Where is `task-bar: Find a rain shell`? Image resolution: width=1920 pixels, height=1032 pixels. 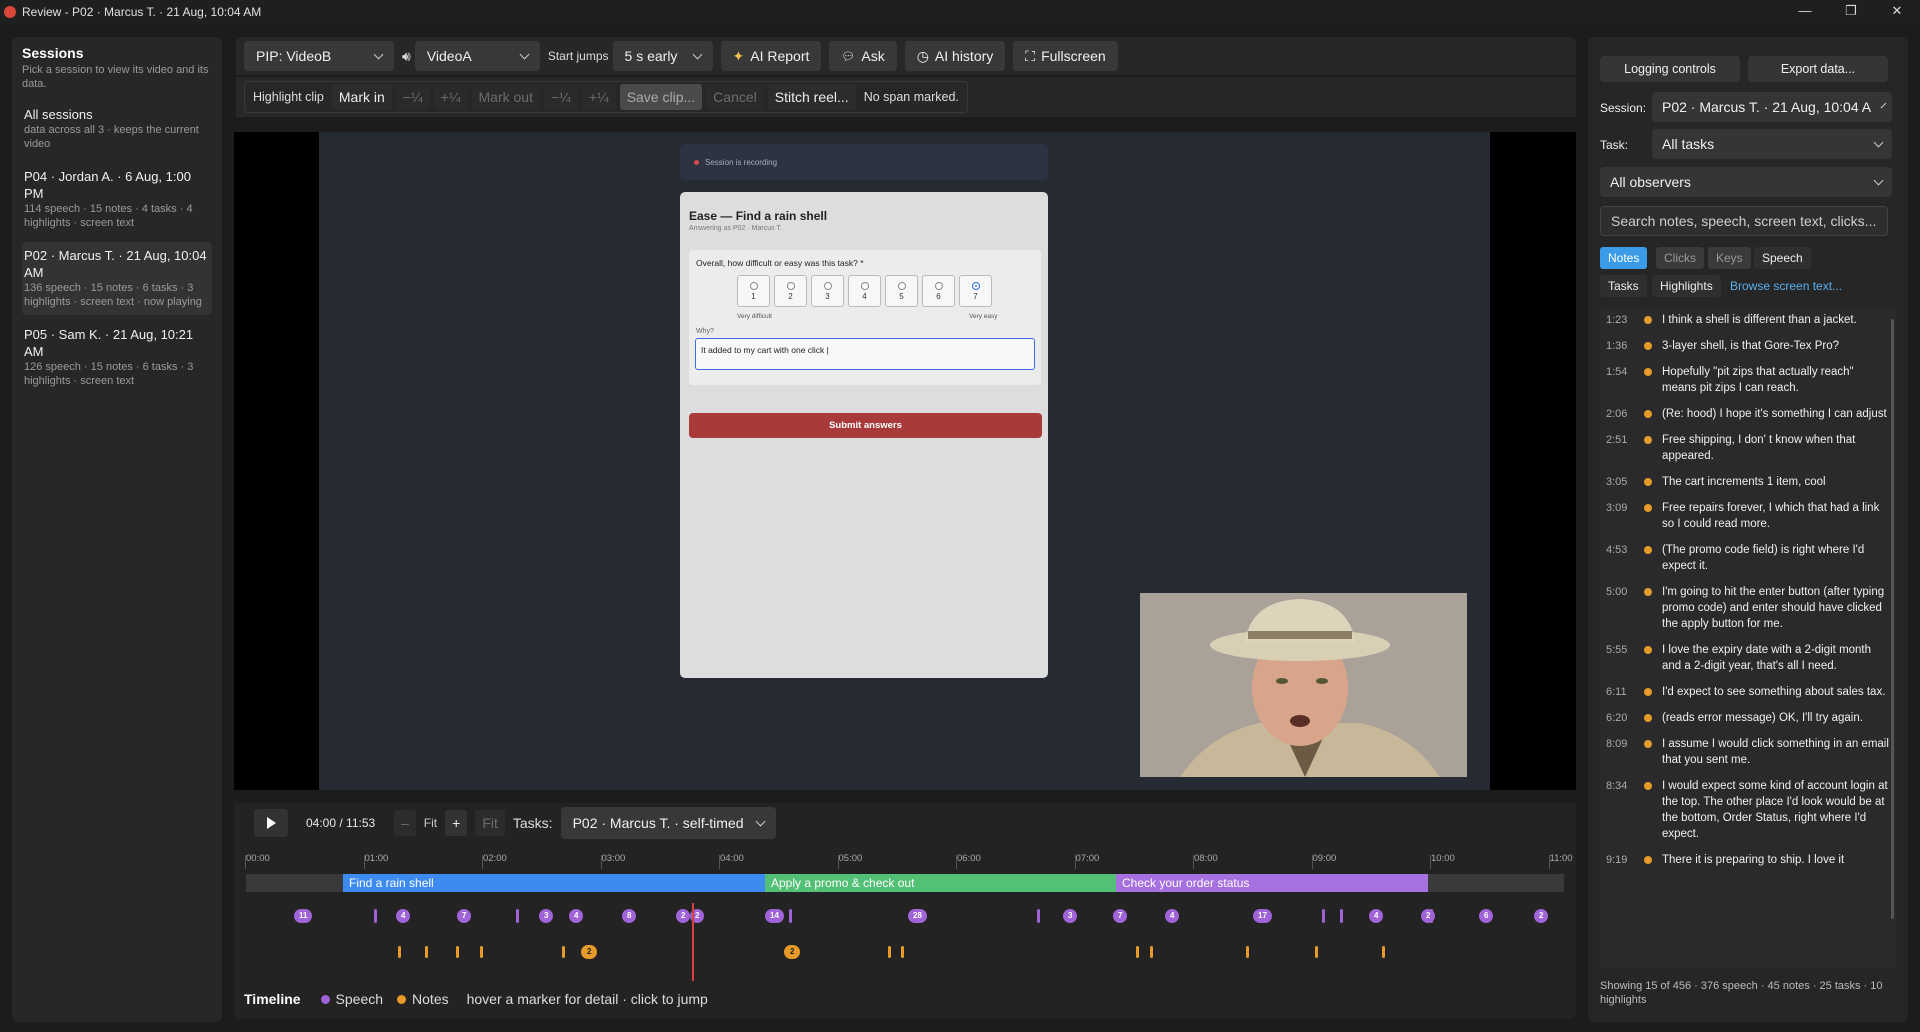 task-bar: Find a rain shell is located at coordinates (554, 883).